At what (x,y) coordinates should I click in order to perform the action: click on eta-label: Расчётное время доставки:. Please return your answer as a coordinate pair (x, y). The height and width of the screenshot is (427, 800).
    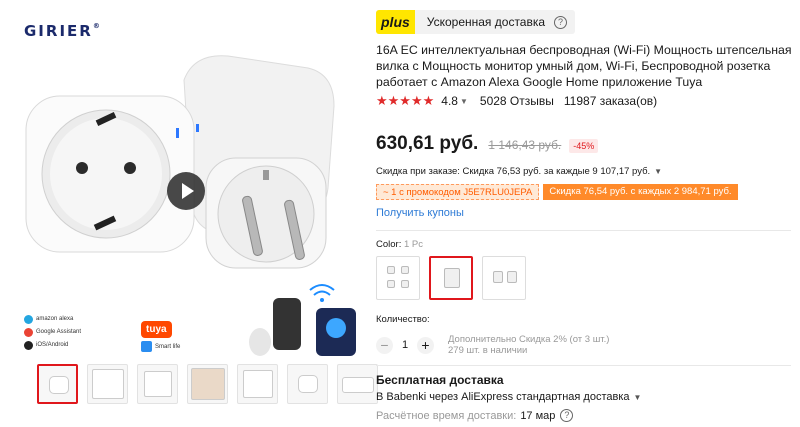
    Looking at the image, I should click on (446, 415).